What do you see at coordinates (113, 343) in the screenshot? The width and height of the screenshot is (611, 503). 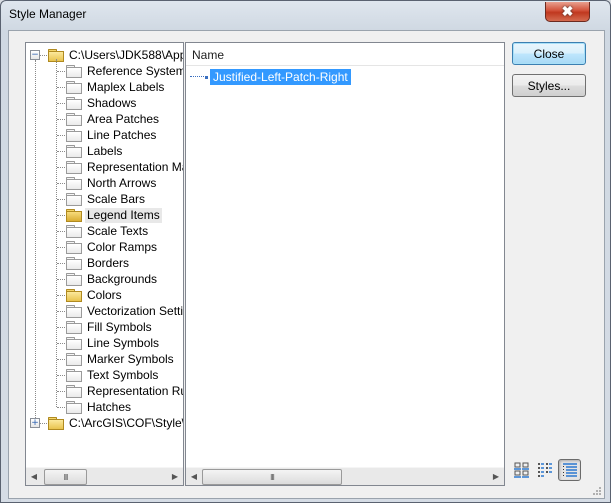 I see `tree-item: Line Symbols` at bounding box center [113, 343].